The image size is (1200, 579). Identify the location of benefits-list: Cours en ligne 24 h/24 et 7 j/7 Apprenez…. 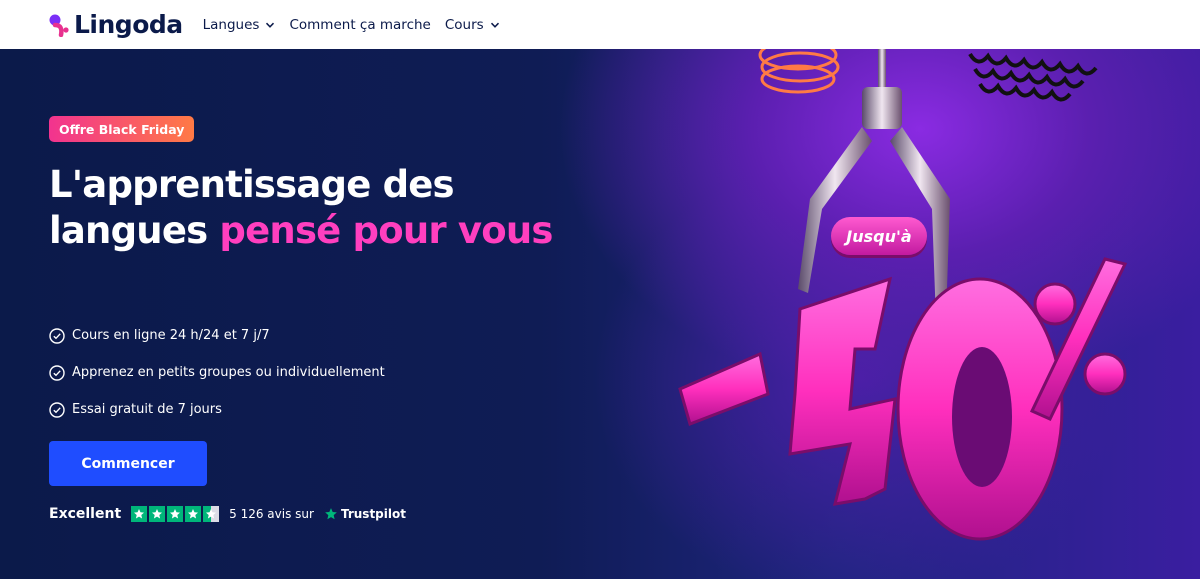
(309, 372).